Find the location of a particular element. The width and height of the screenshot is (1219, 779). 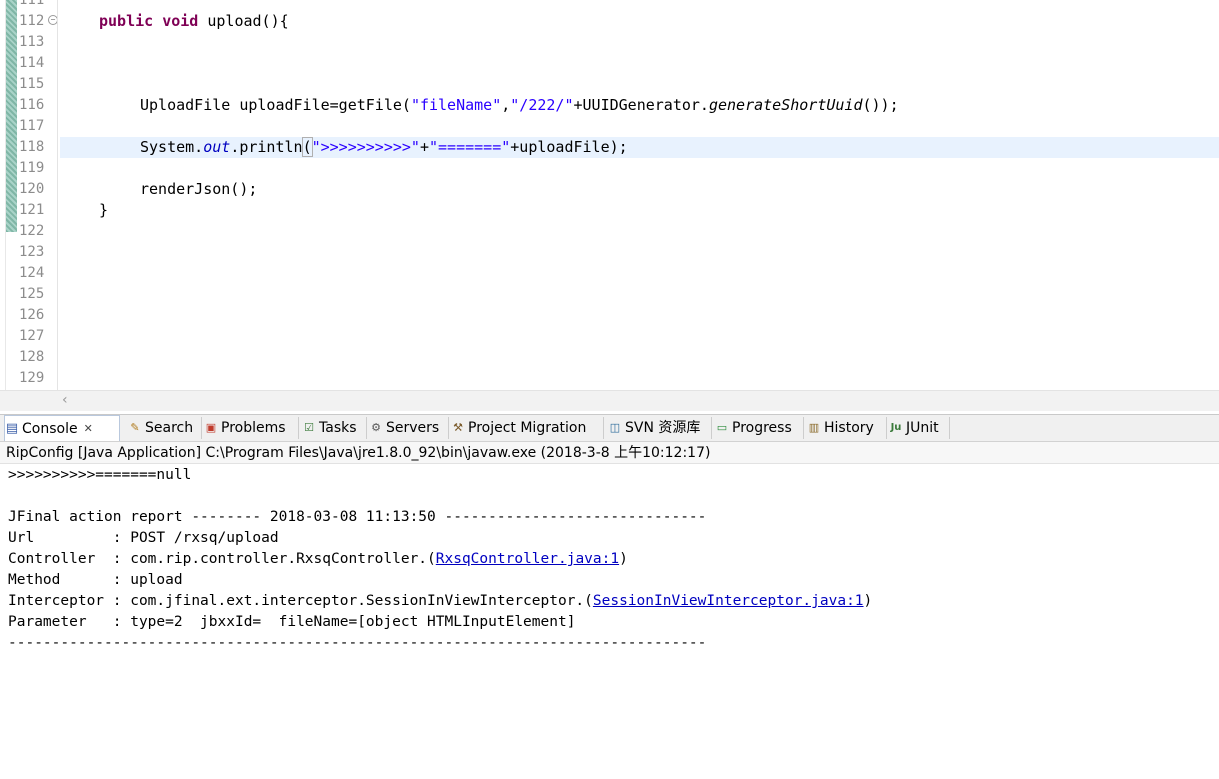

change-marker is located at coordinates (11, 116).